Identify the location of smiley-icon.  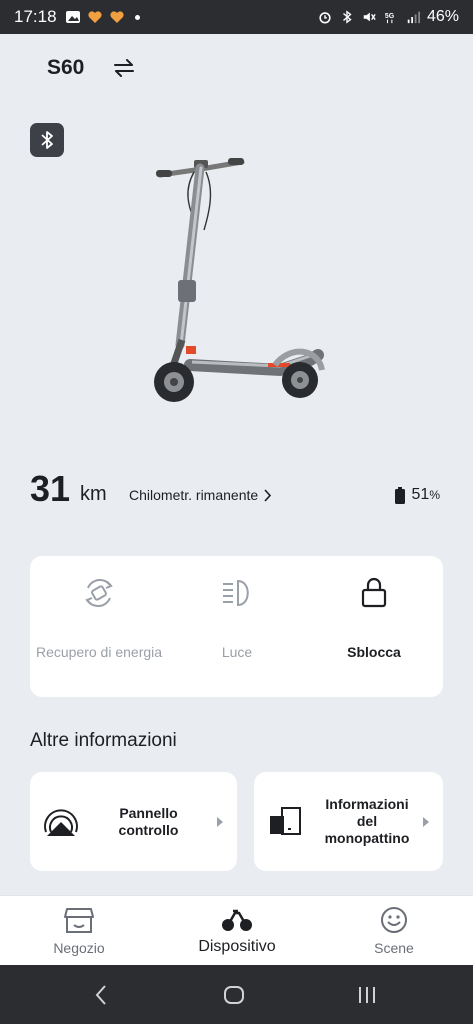
(394, 920).